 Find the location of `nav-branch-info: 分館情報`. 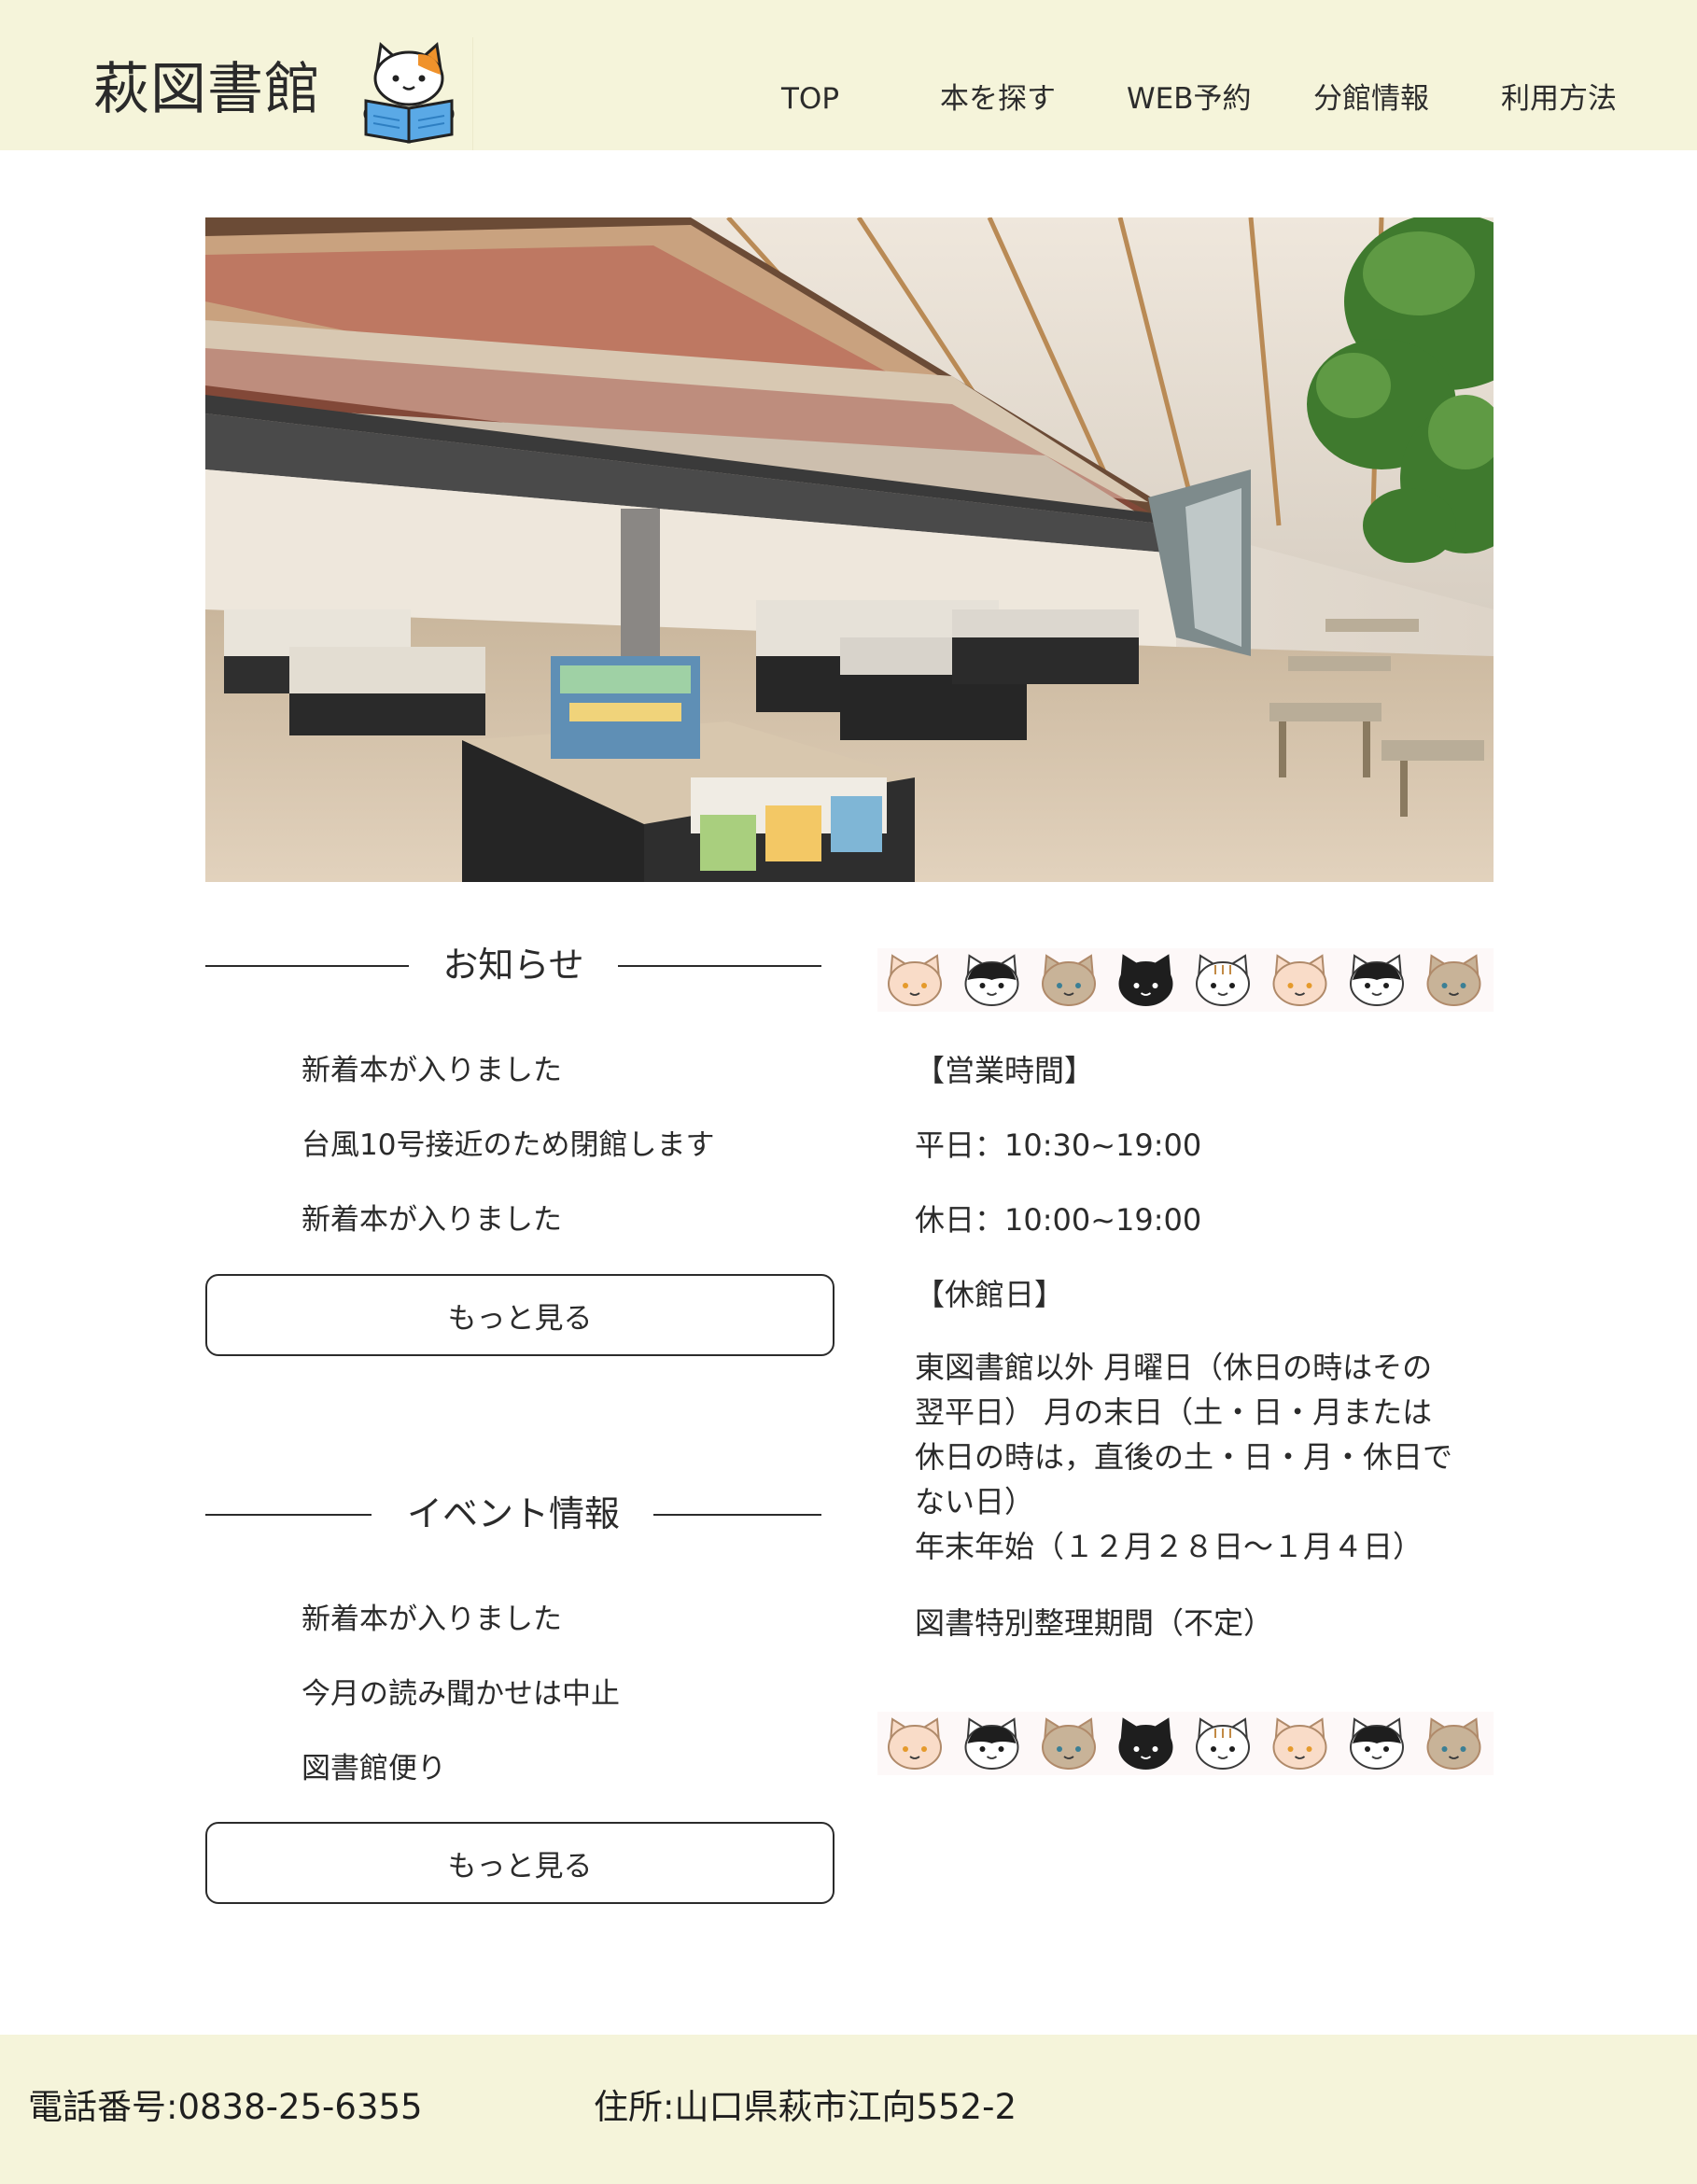

nav-branch-info: 分館情報 is located at coordinates (1371, 99).